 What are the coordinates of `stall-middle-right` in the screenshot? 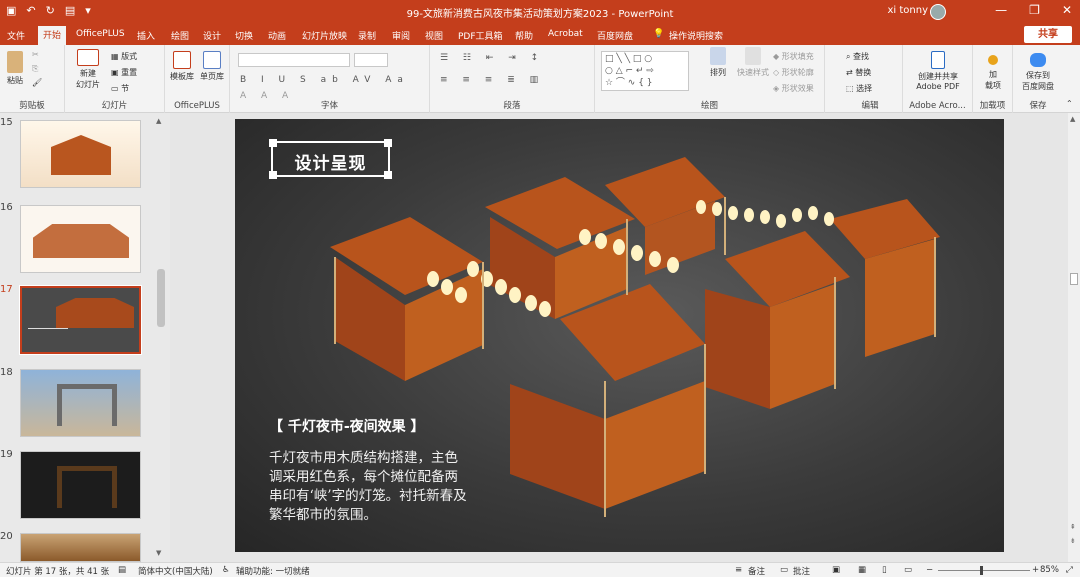 It's located at (777, 320).